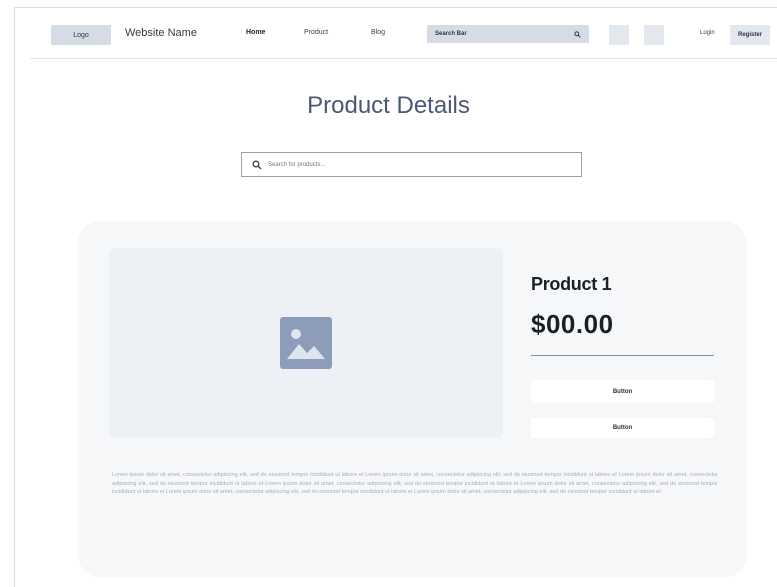 This screenshot has width=777, height=587. I want to click on primary-button: Button, so click(622, 391).